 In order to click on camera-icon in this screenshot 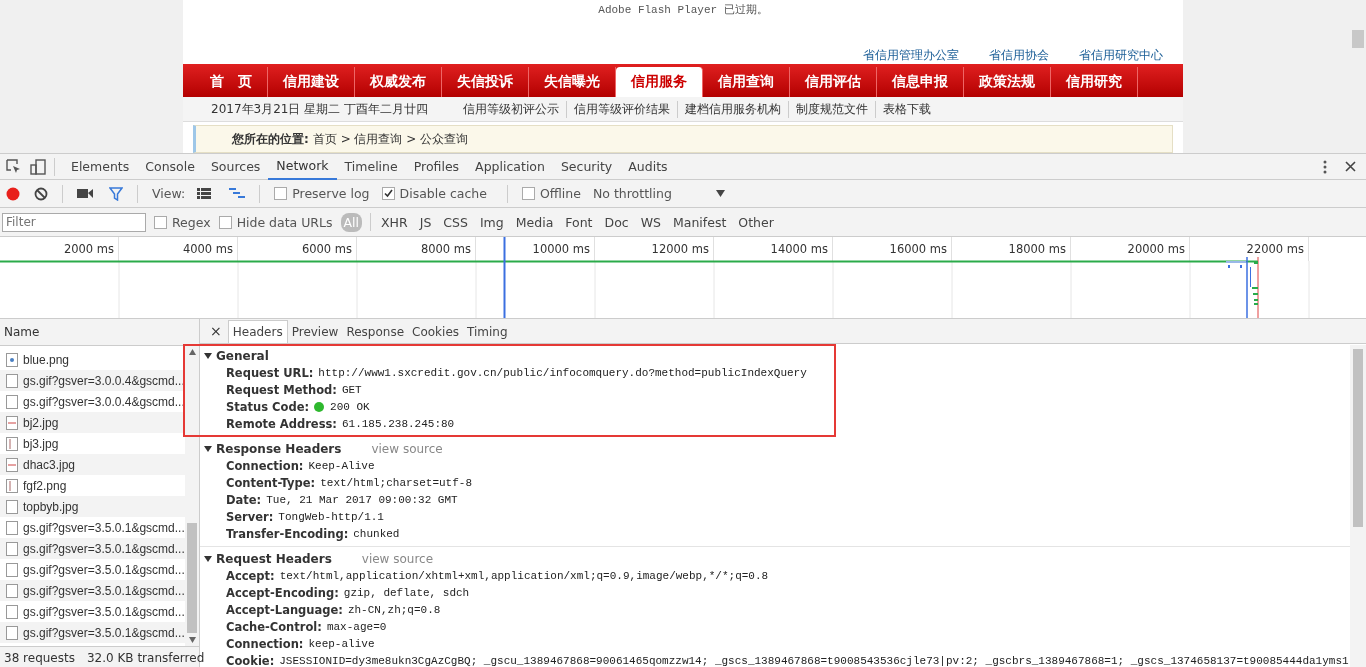, I will do `click(85, 193)`.